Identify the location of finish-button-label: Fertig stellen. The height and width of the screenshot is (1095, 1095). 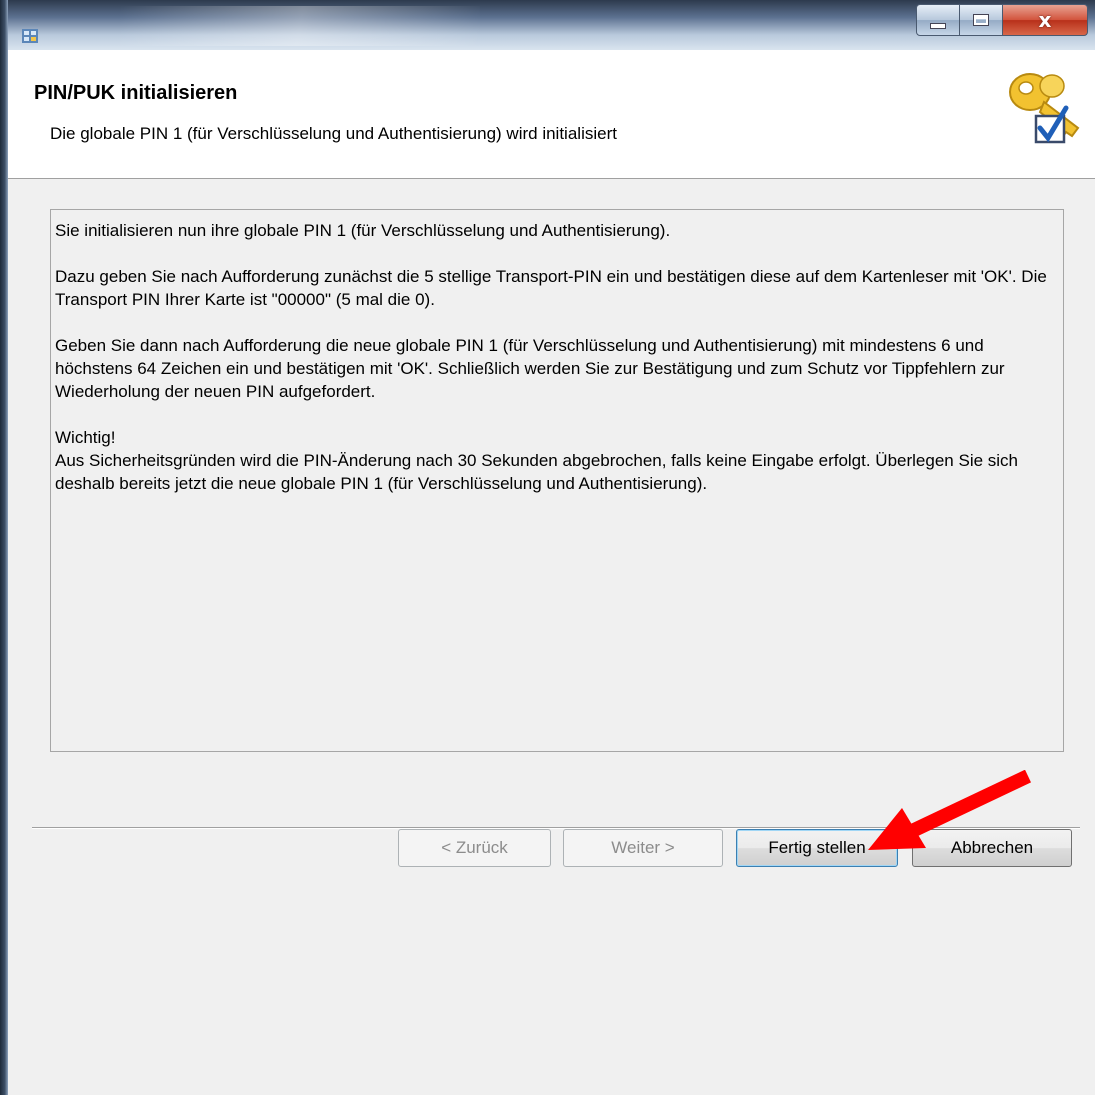
(817, 847).